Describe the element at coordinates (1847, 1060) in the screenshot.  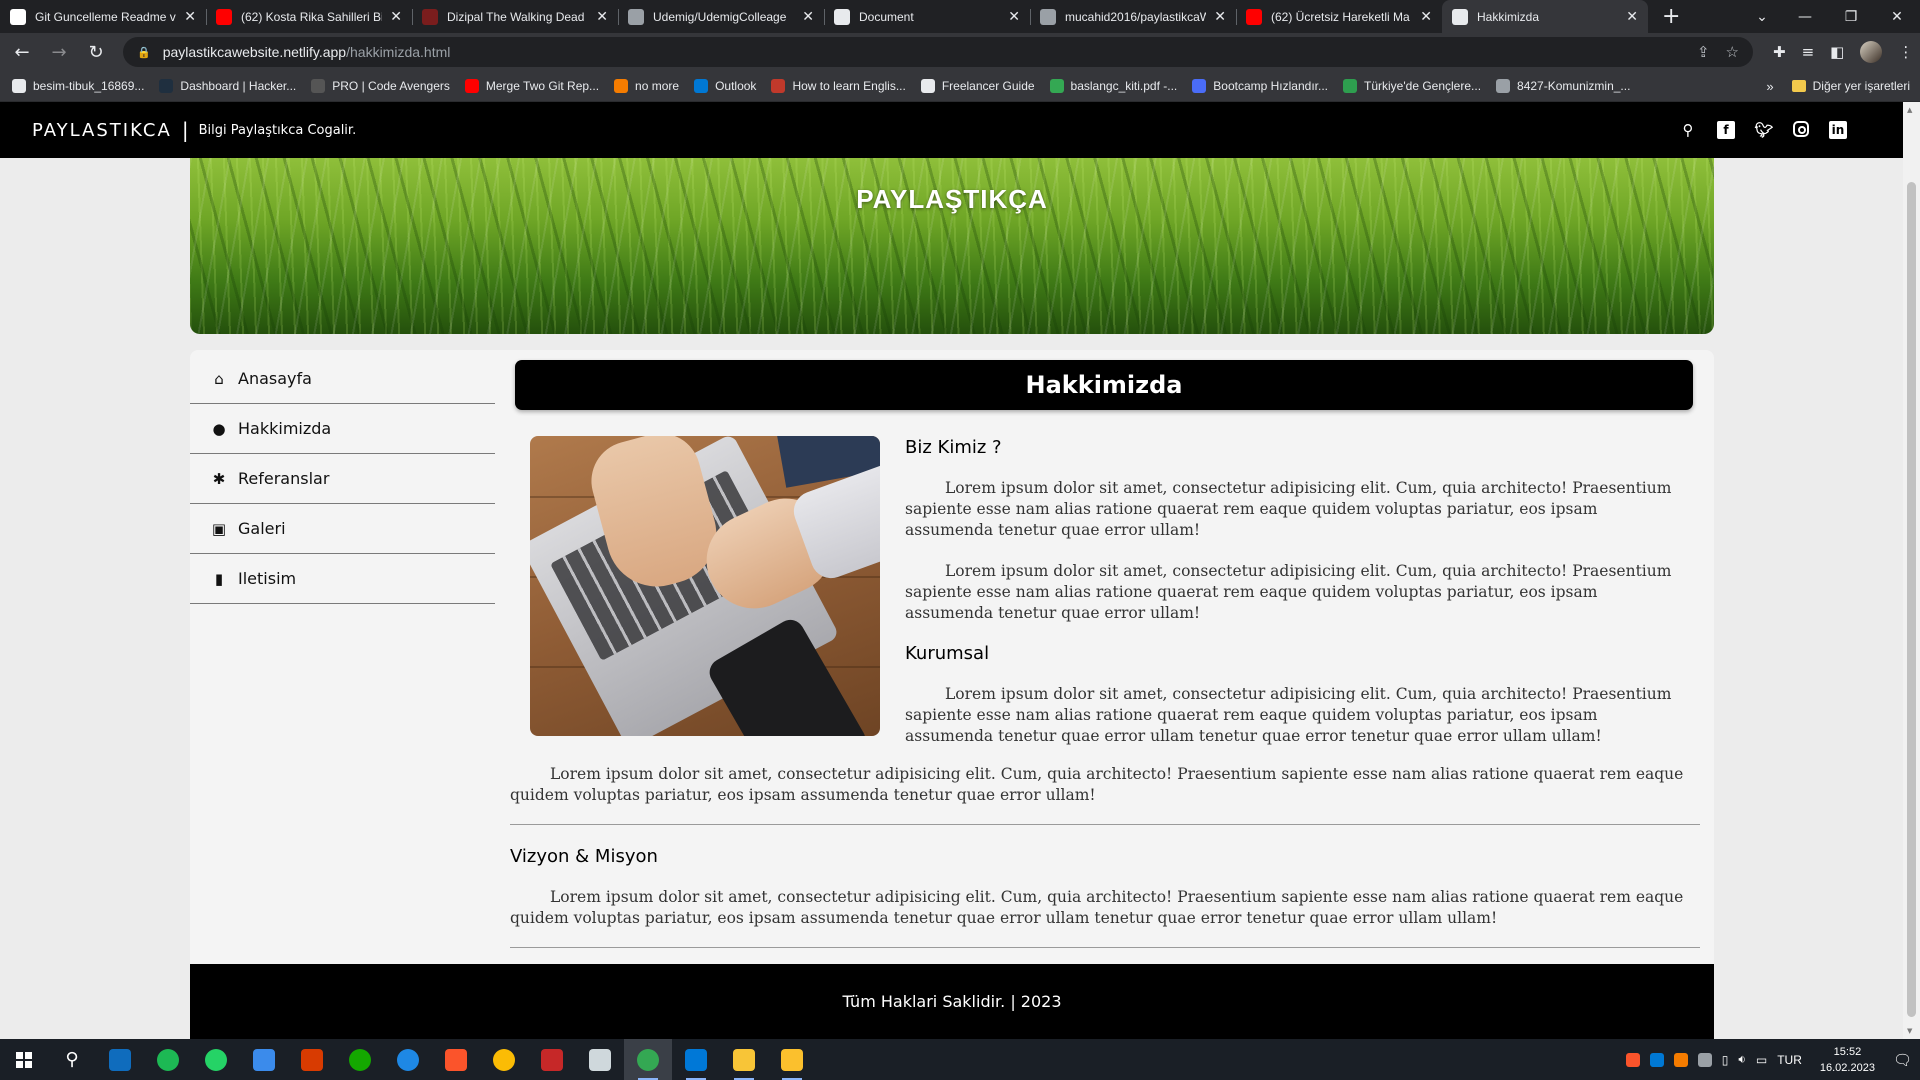
I see `clock: 15:52 16.02.2023` at that location.